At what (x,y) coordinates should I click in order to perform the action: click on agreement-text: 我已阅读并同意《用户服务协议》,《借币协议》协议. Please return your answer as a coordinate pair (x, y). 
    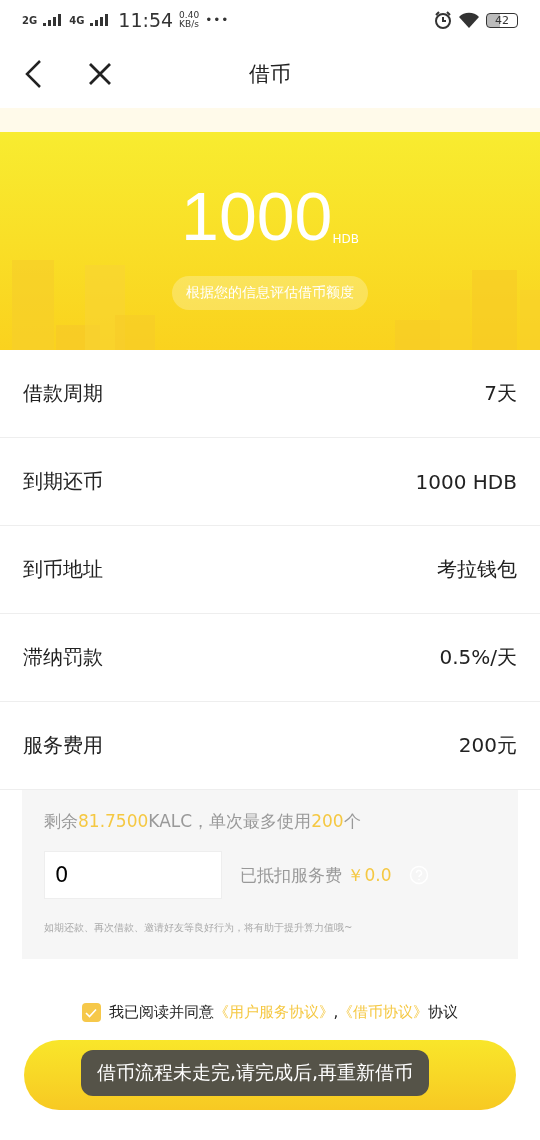
    Looking at the image, I should click on (283, 1012).